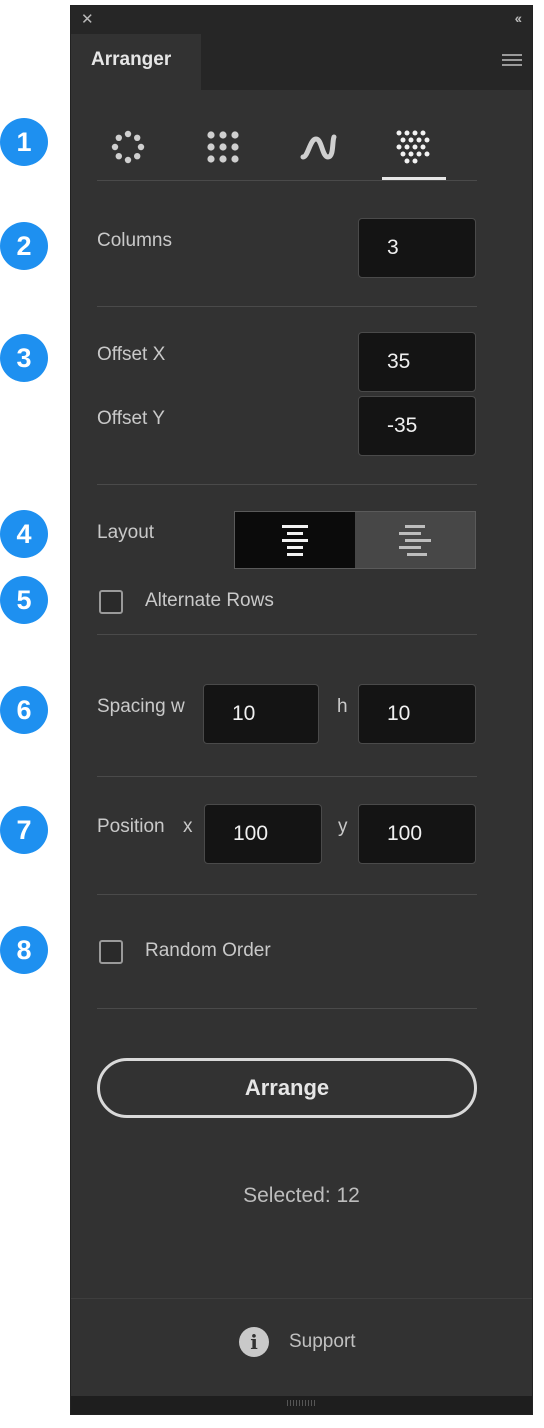  I want to click on panel-menu-icon, so click(512, 61).